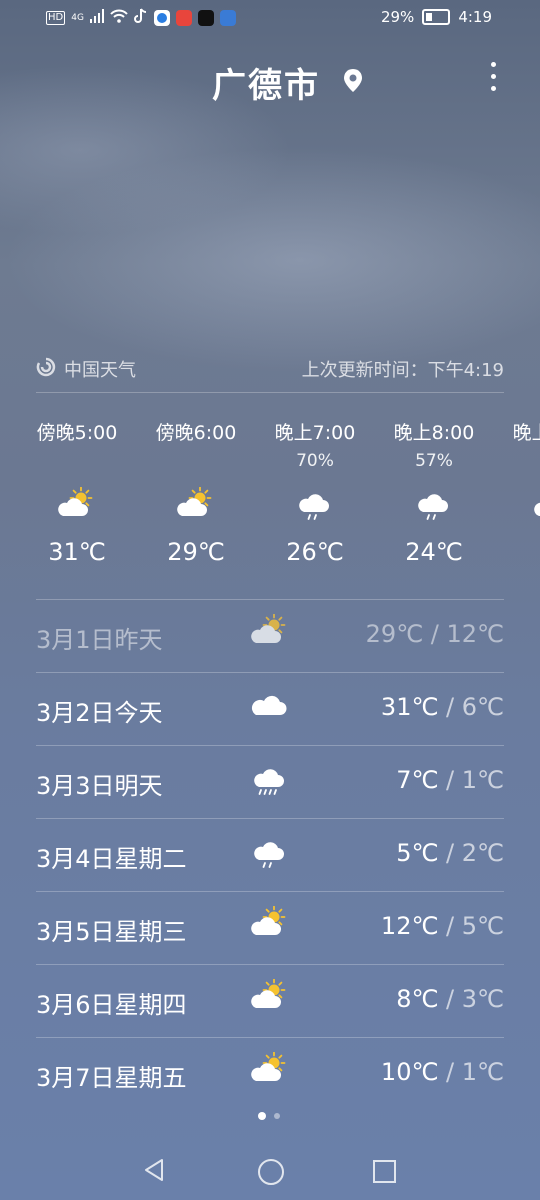 The height and width of the screenshot is (1200, 540). Describe the element at coordinates (77, 461) in the screenshot. I see `hourly-precip-chance` at that location.